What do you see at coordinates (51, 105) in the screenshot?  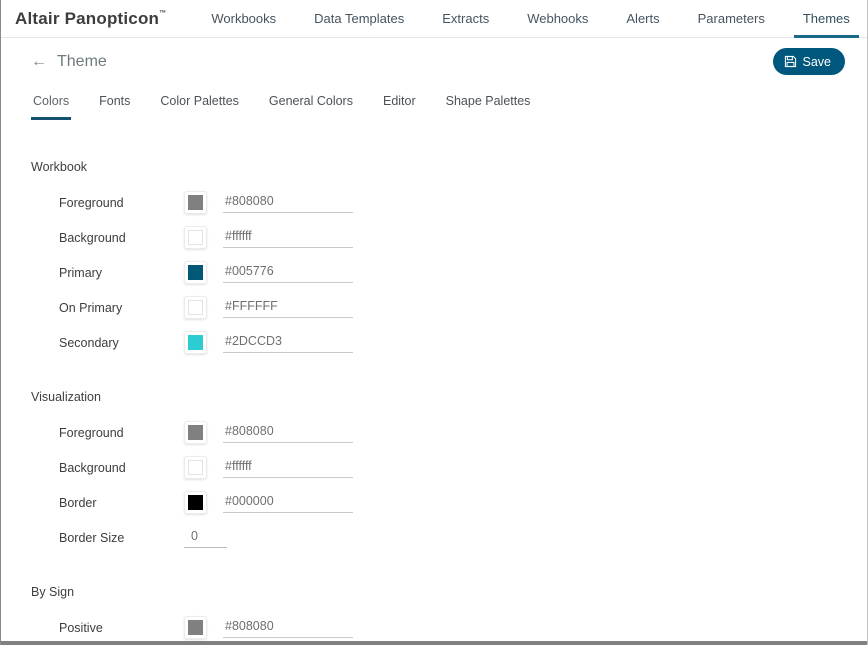 I see `tab-colors: Colors` at bounding box center [51, 105].